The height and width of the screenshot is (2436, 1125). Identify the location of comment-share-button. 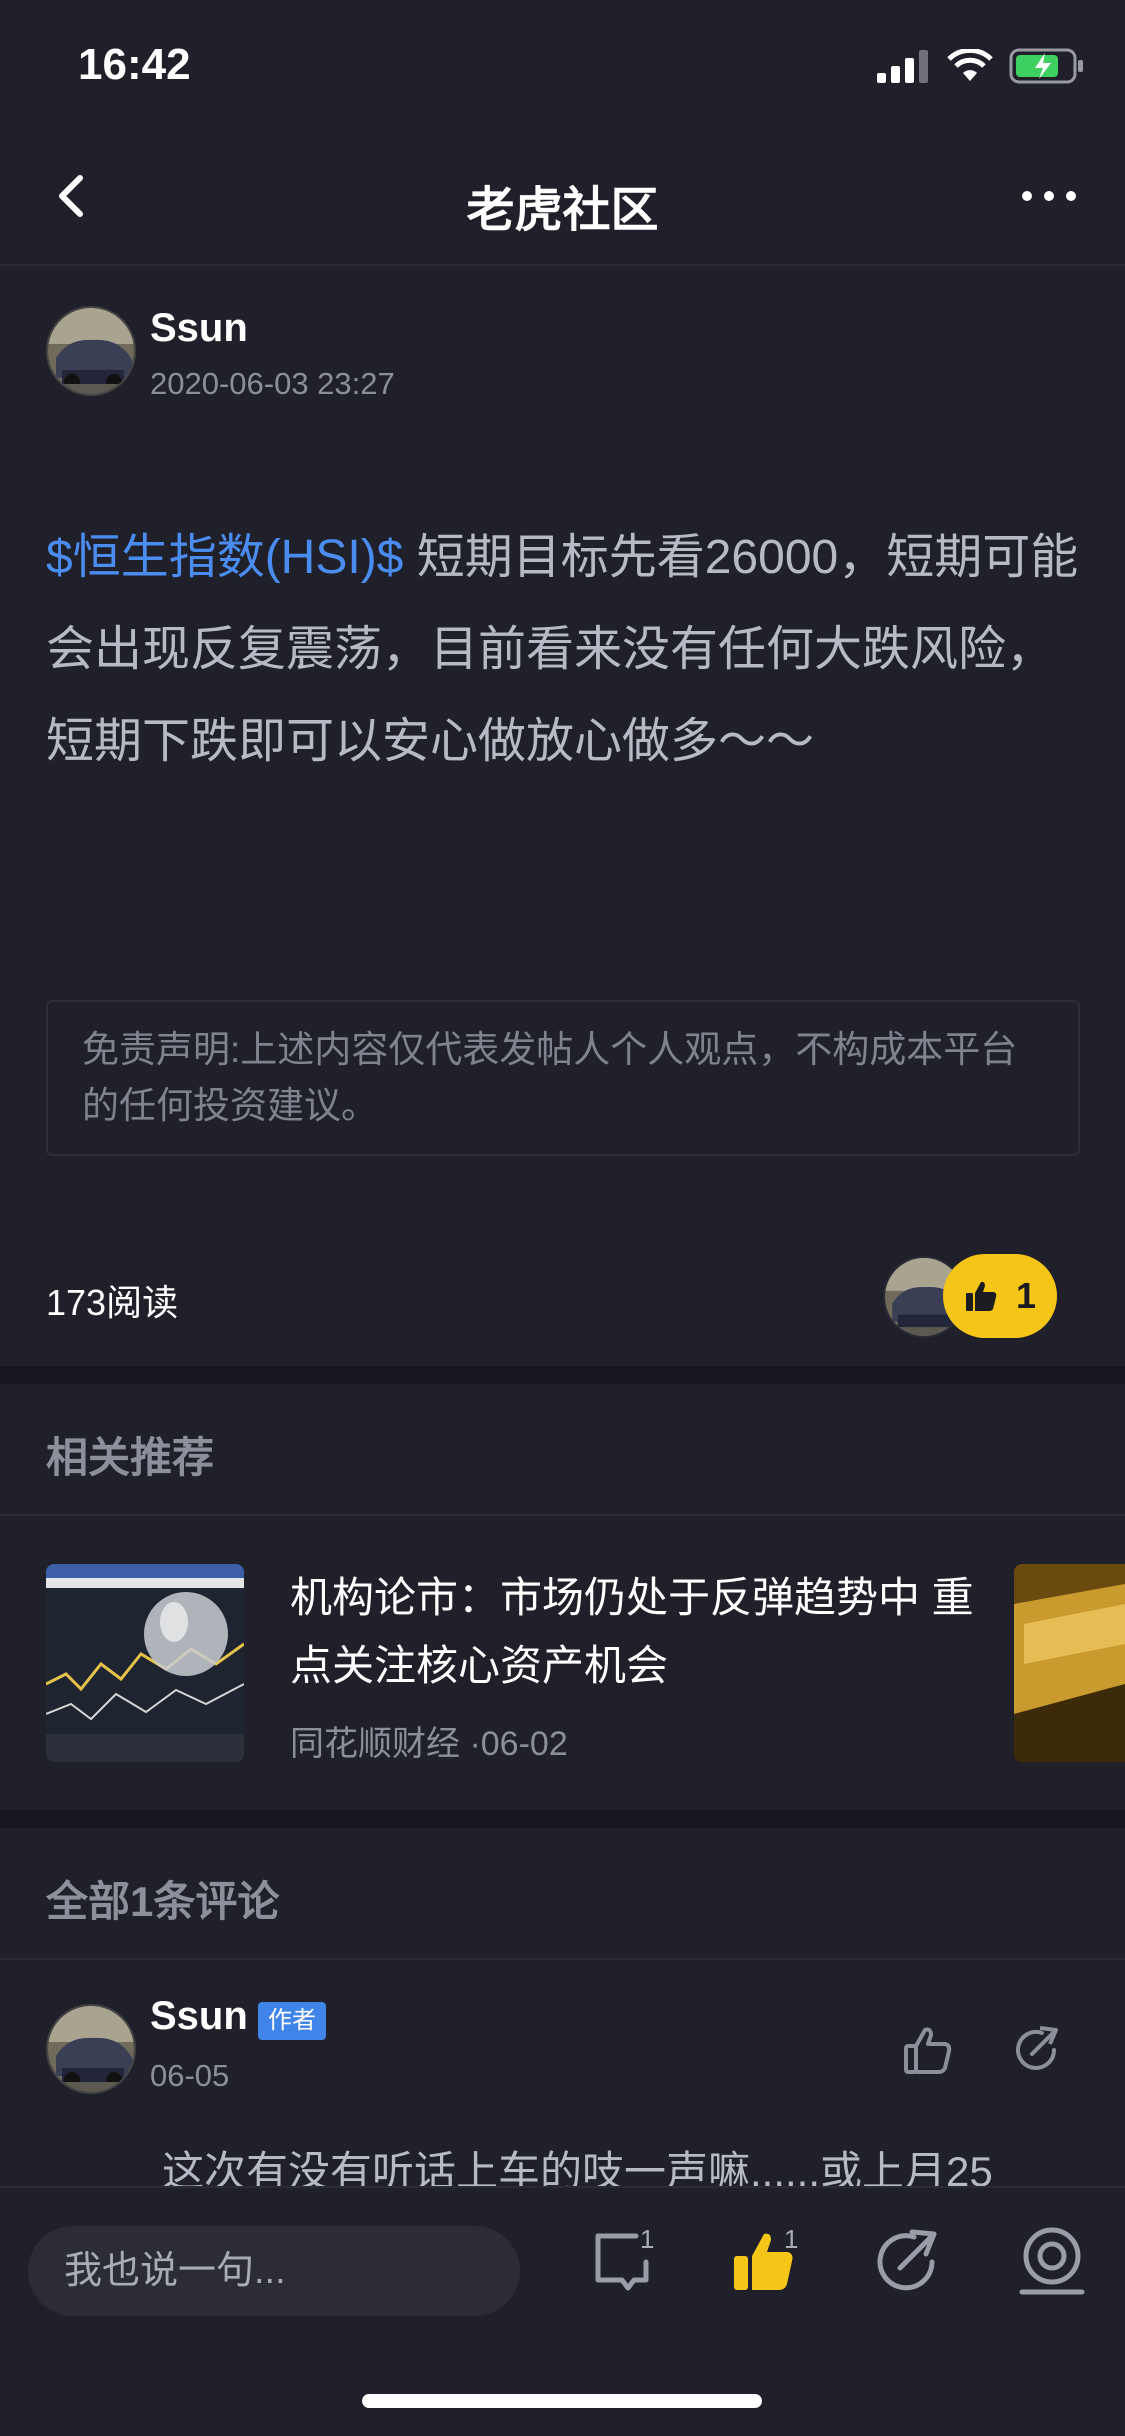
(1038, 2050).